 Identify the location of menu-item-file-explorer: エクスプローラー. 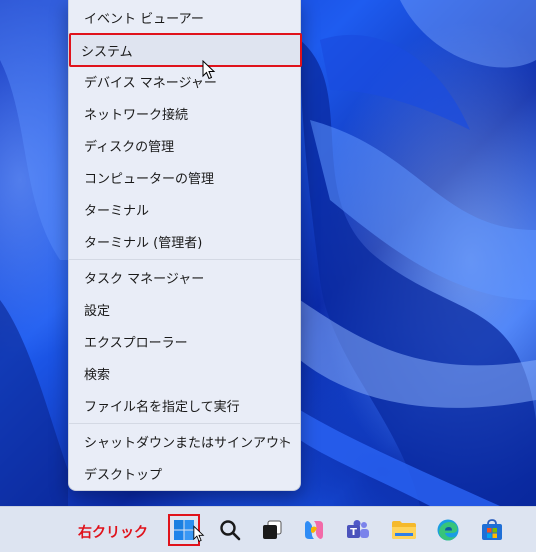
(185, 341).